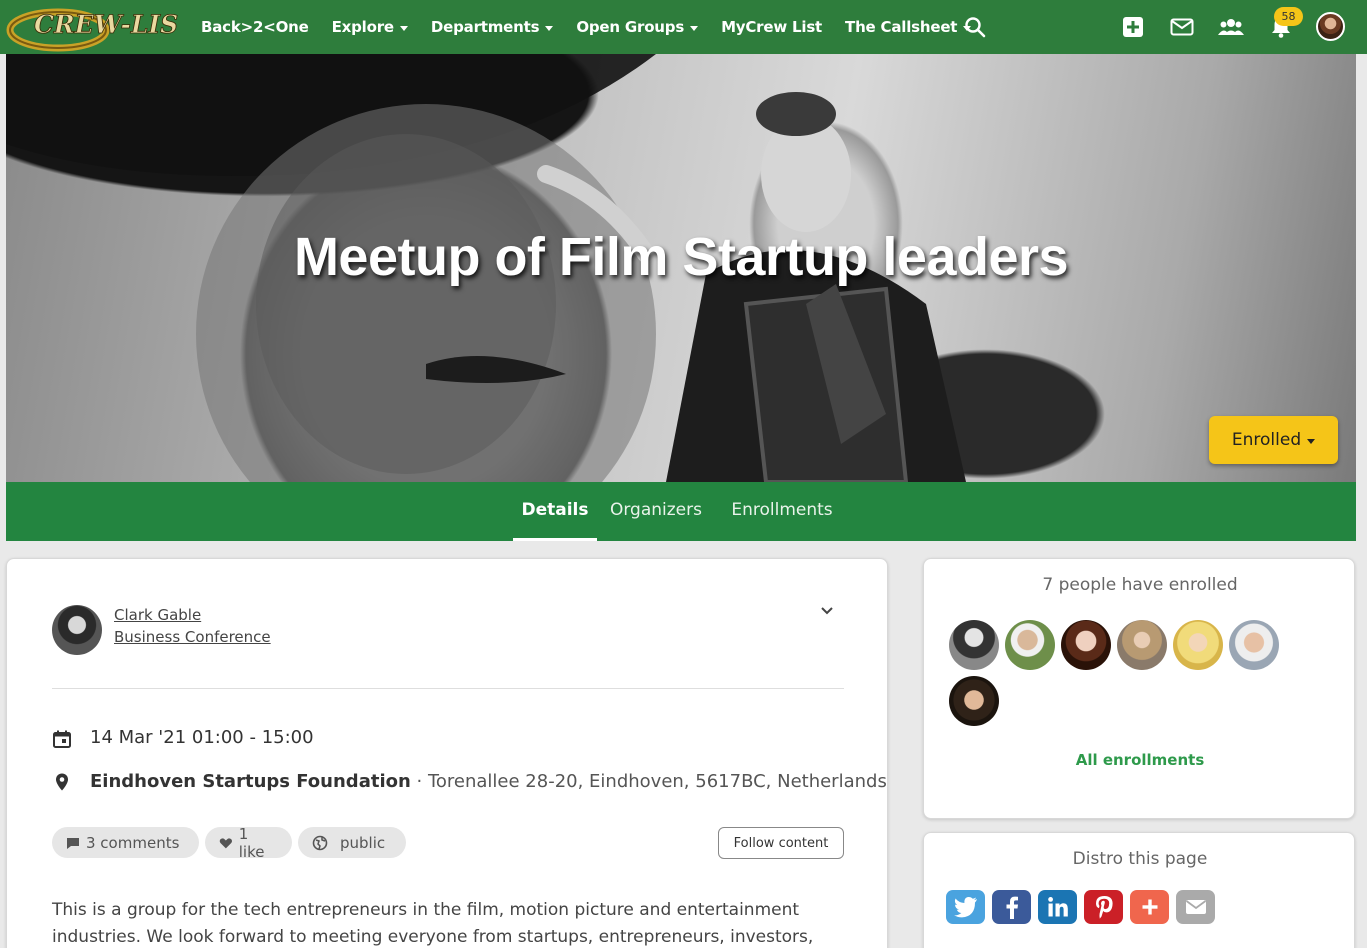 This screenshot has width=1367, height=948. Describe the element at coordinates (1288, 16) in the screenshot. I see `notification-count-badge: 58` at that location.